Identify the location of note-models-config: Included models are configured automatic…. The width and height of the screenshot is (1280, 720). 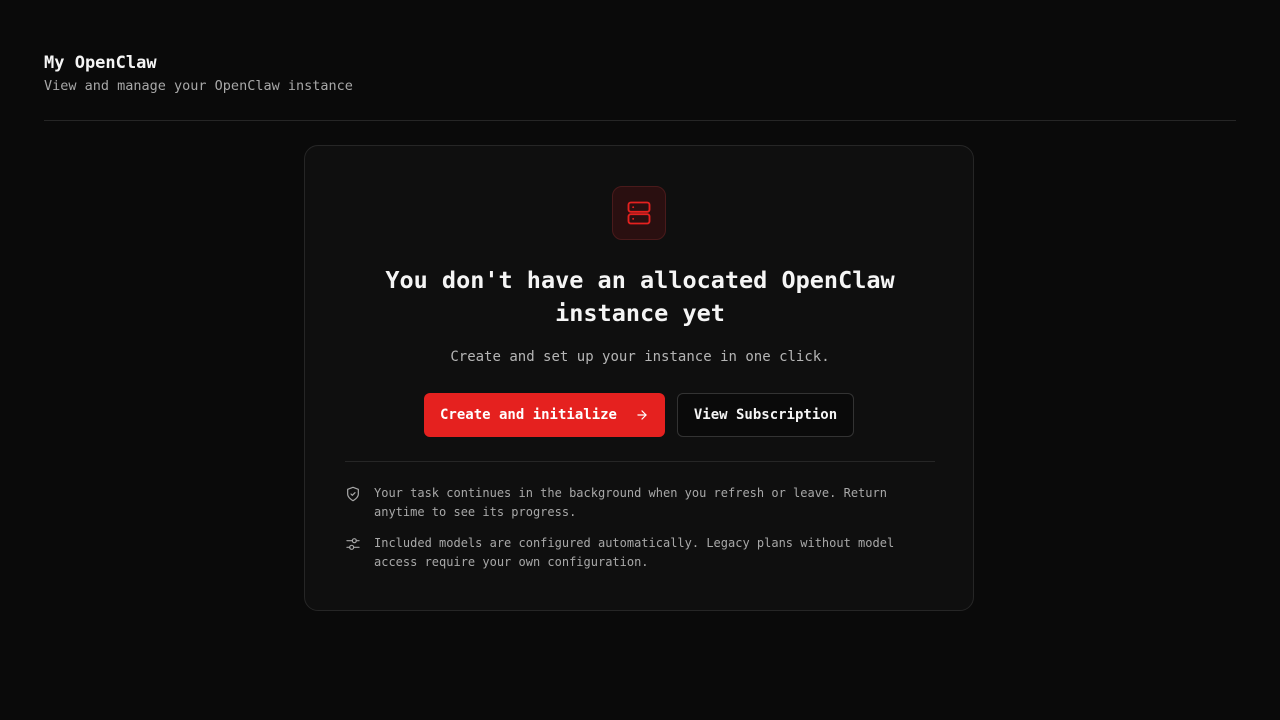
(640, 553).